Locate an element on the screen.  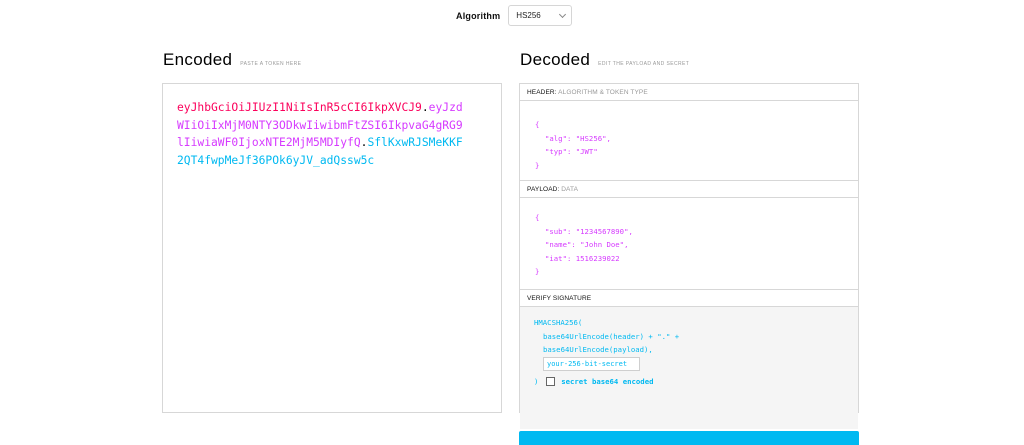
decoded-hint: EDIT THE PAYLOAD AND SECRET is located at coordinates (644, 64).